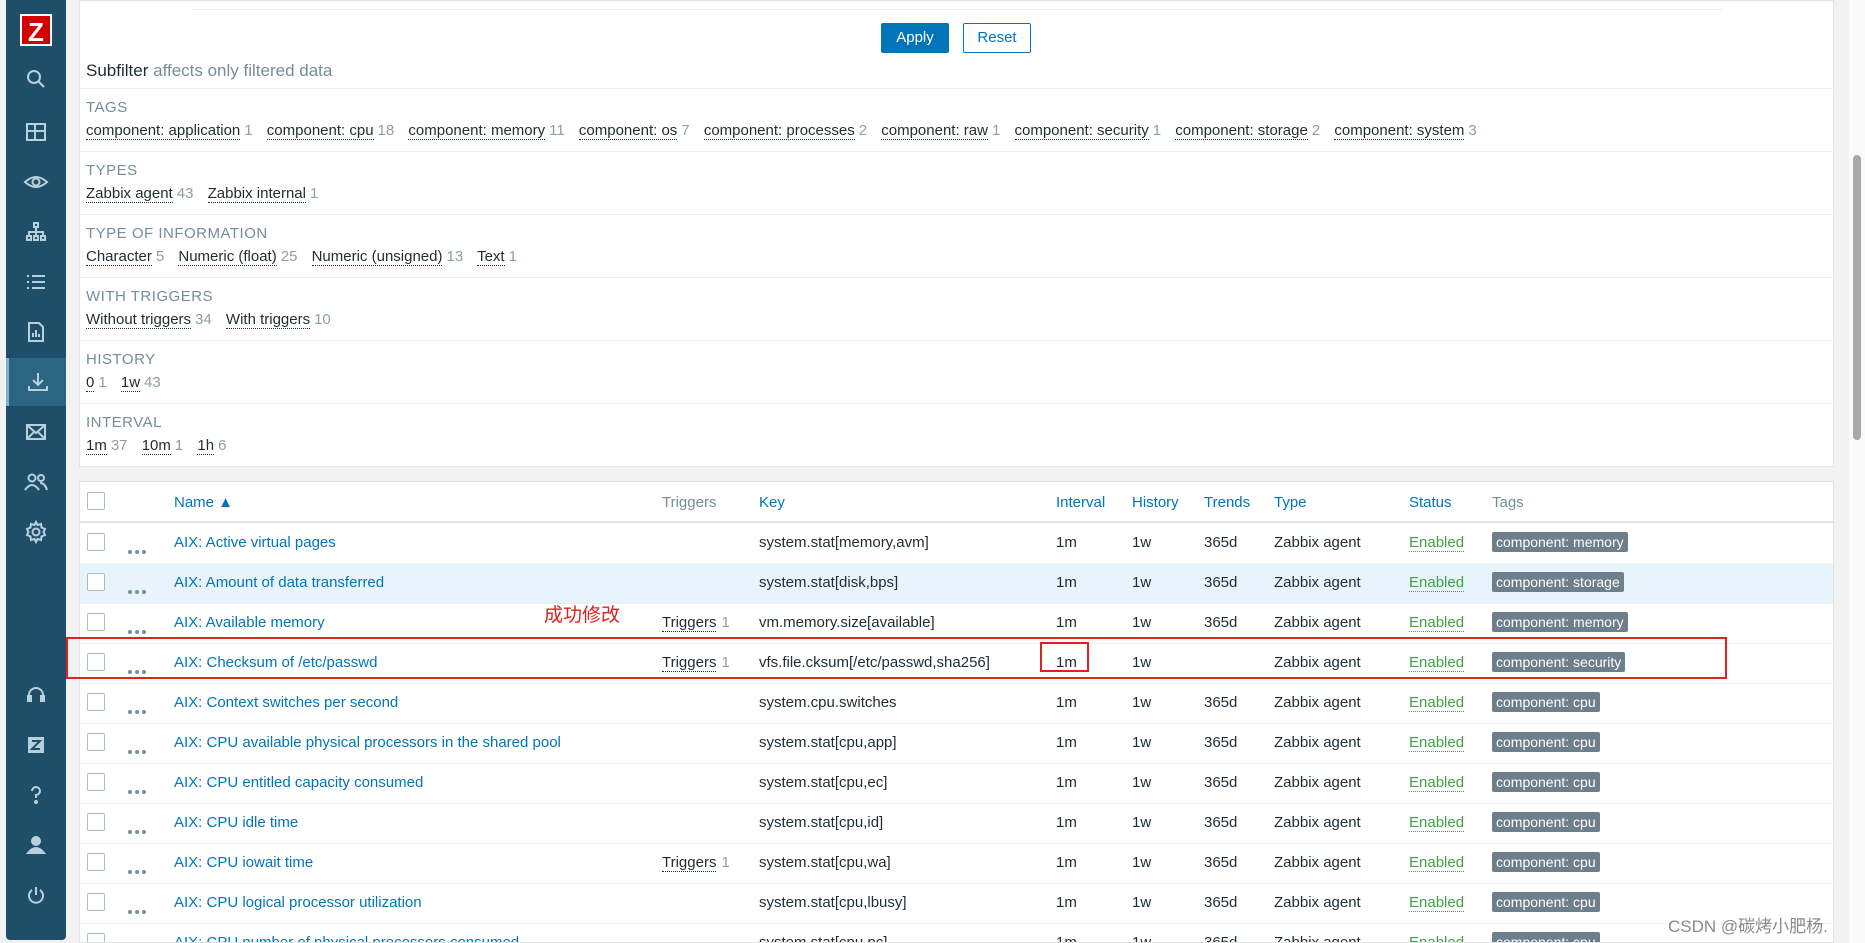 This screenshot has height=943, width=1865. Describe the element at coordinates (36, 482) in the screenshot. I see `users-icon` at that location.